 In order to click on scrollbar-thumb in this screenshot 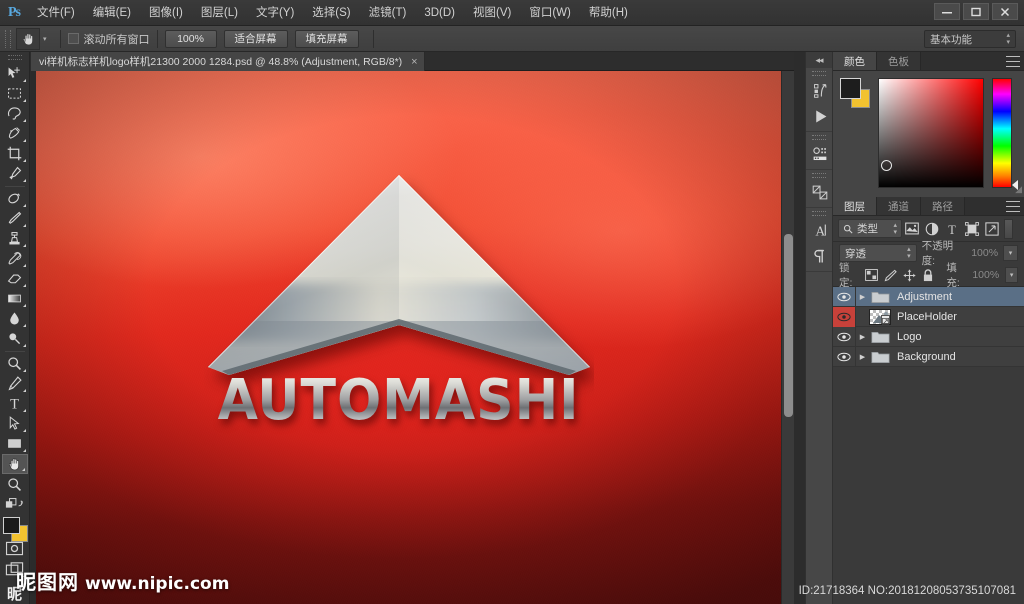, I will do `click(788, 325)`.